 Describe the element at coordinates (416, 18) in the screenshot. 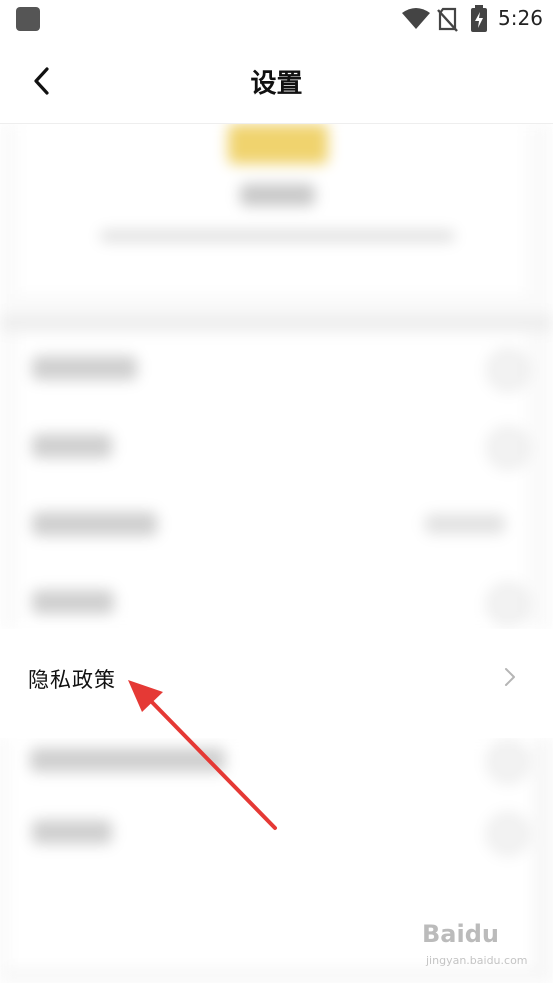

I see `wifi-icon` at that location.